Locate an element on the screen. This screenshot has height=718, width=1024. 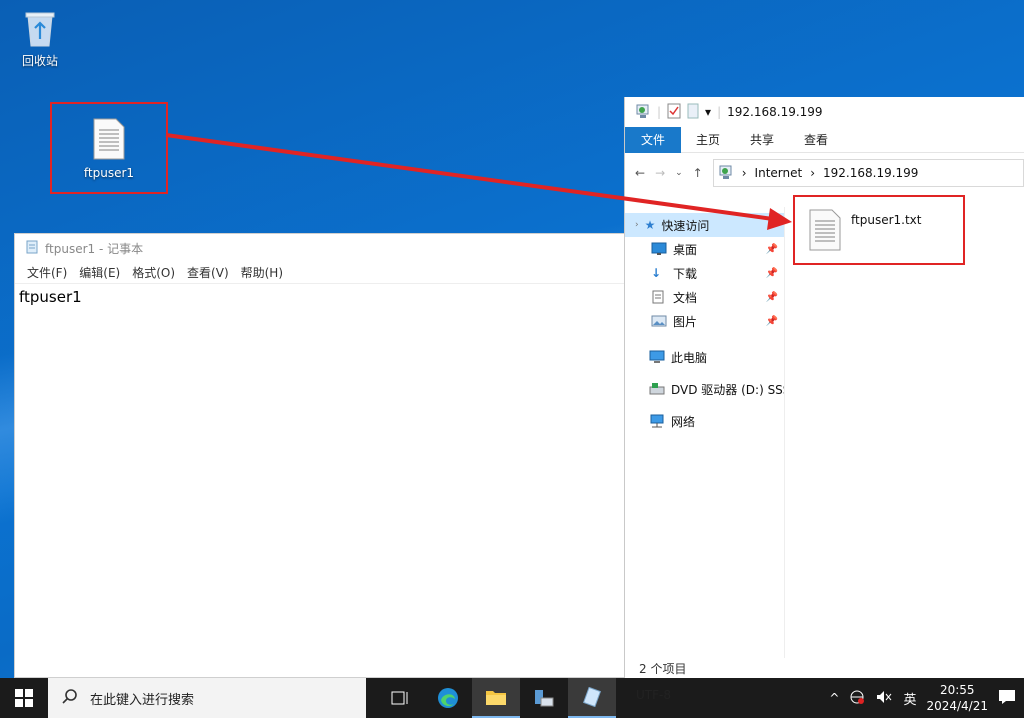
task-view-icon is located at coordinates (399, 698).